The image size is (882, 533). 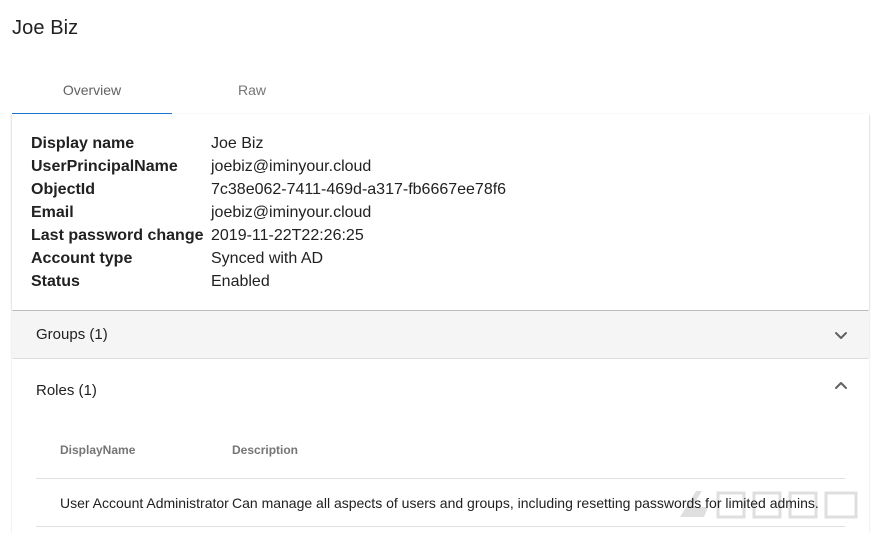 What do you see at coordinates (144, 503) in the screenshot?
I see `role-display-name: User Account Administrator` at bounding box center [144, 503].